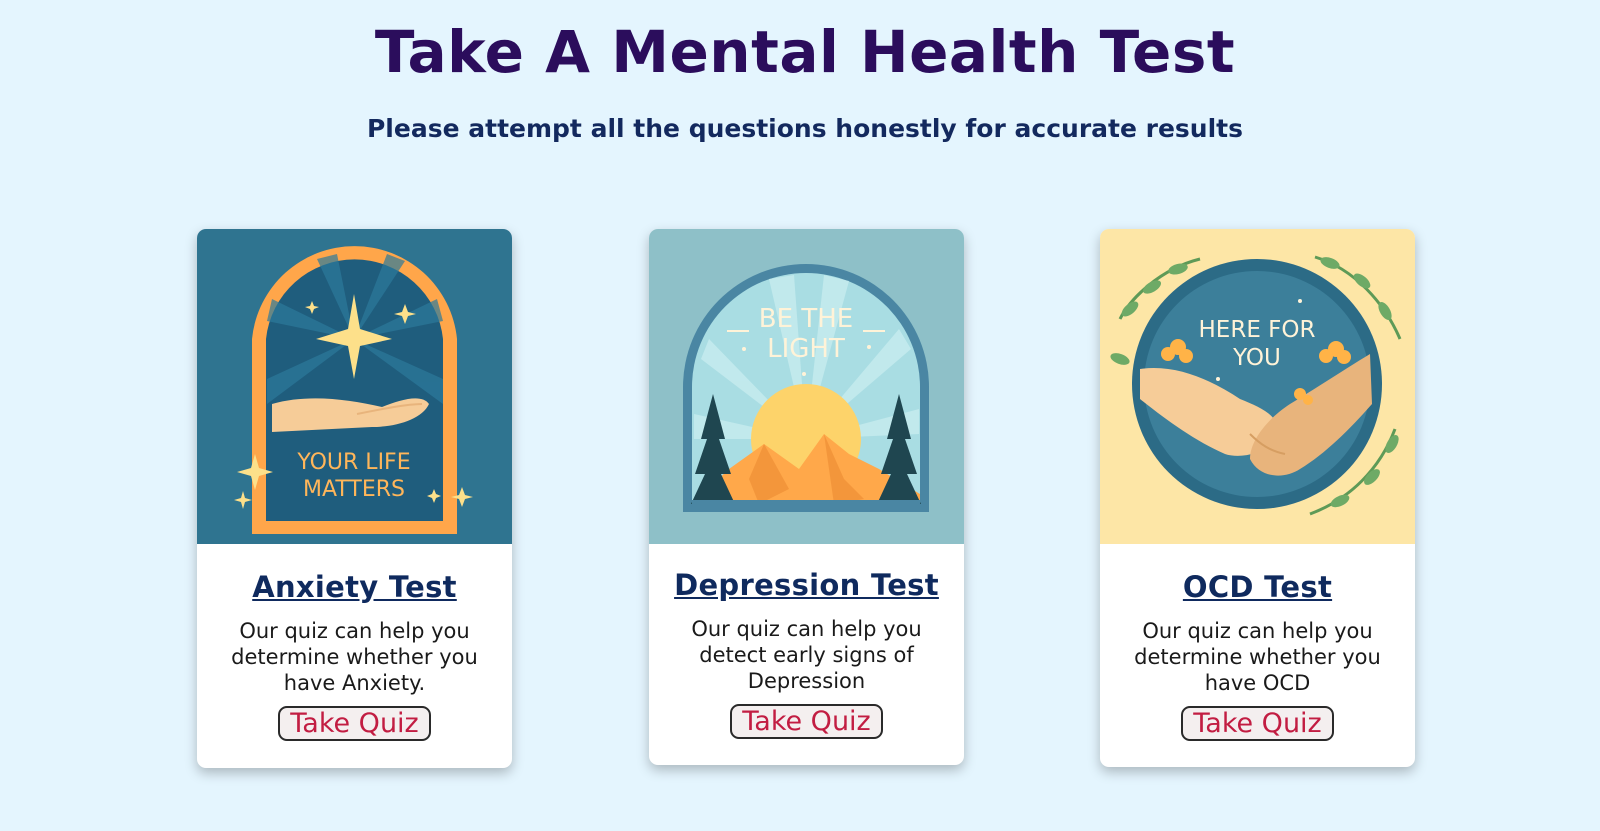 The image size is (1600, 831). Describe the element at coordinates (806, 349) in the screenshot. I see `art-line2: LIGHT` at that location.